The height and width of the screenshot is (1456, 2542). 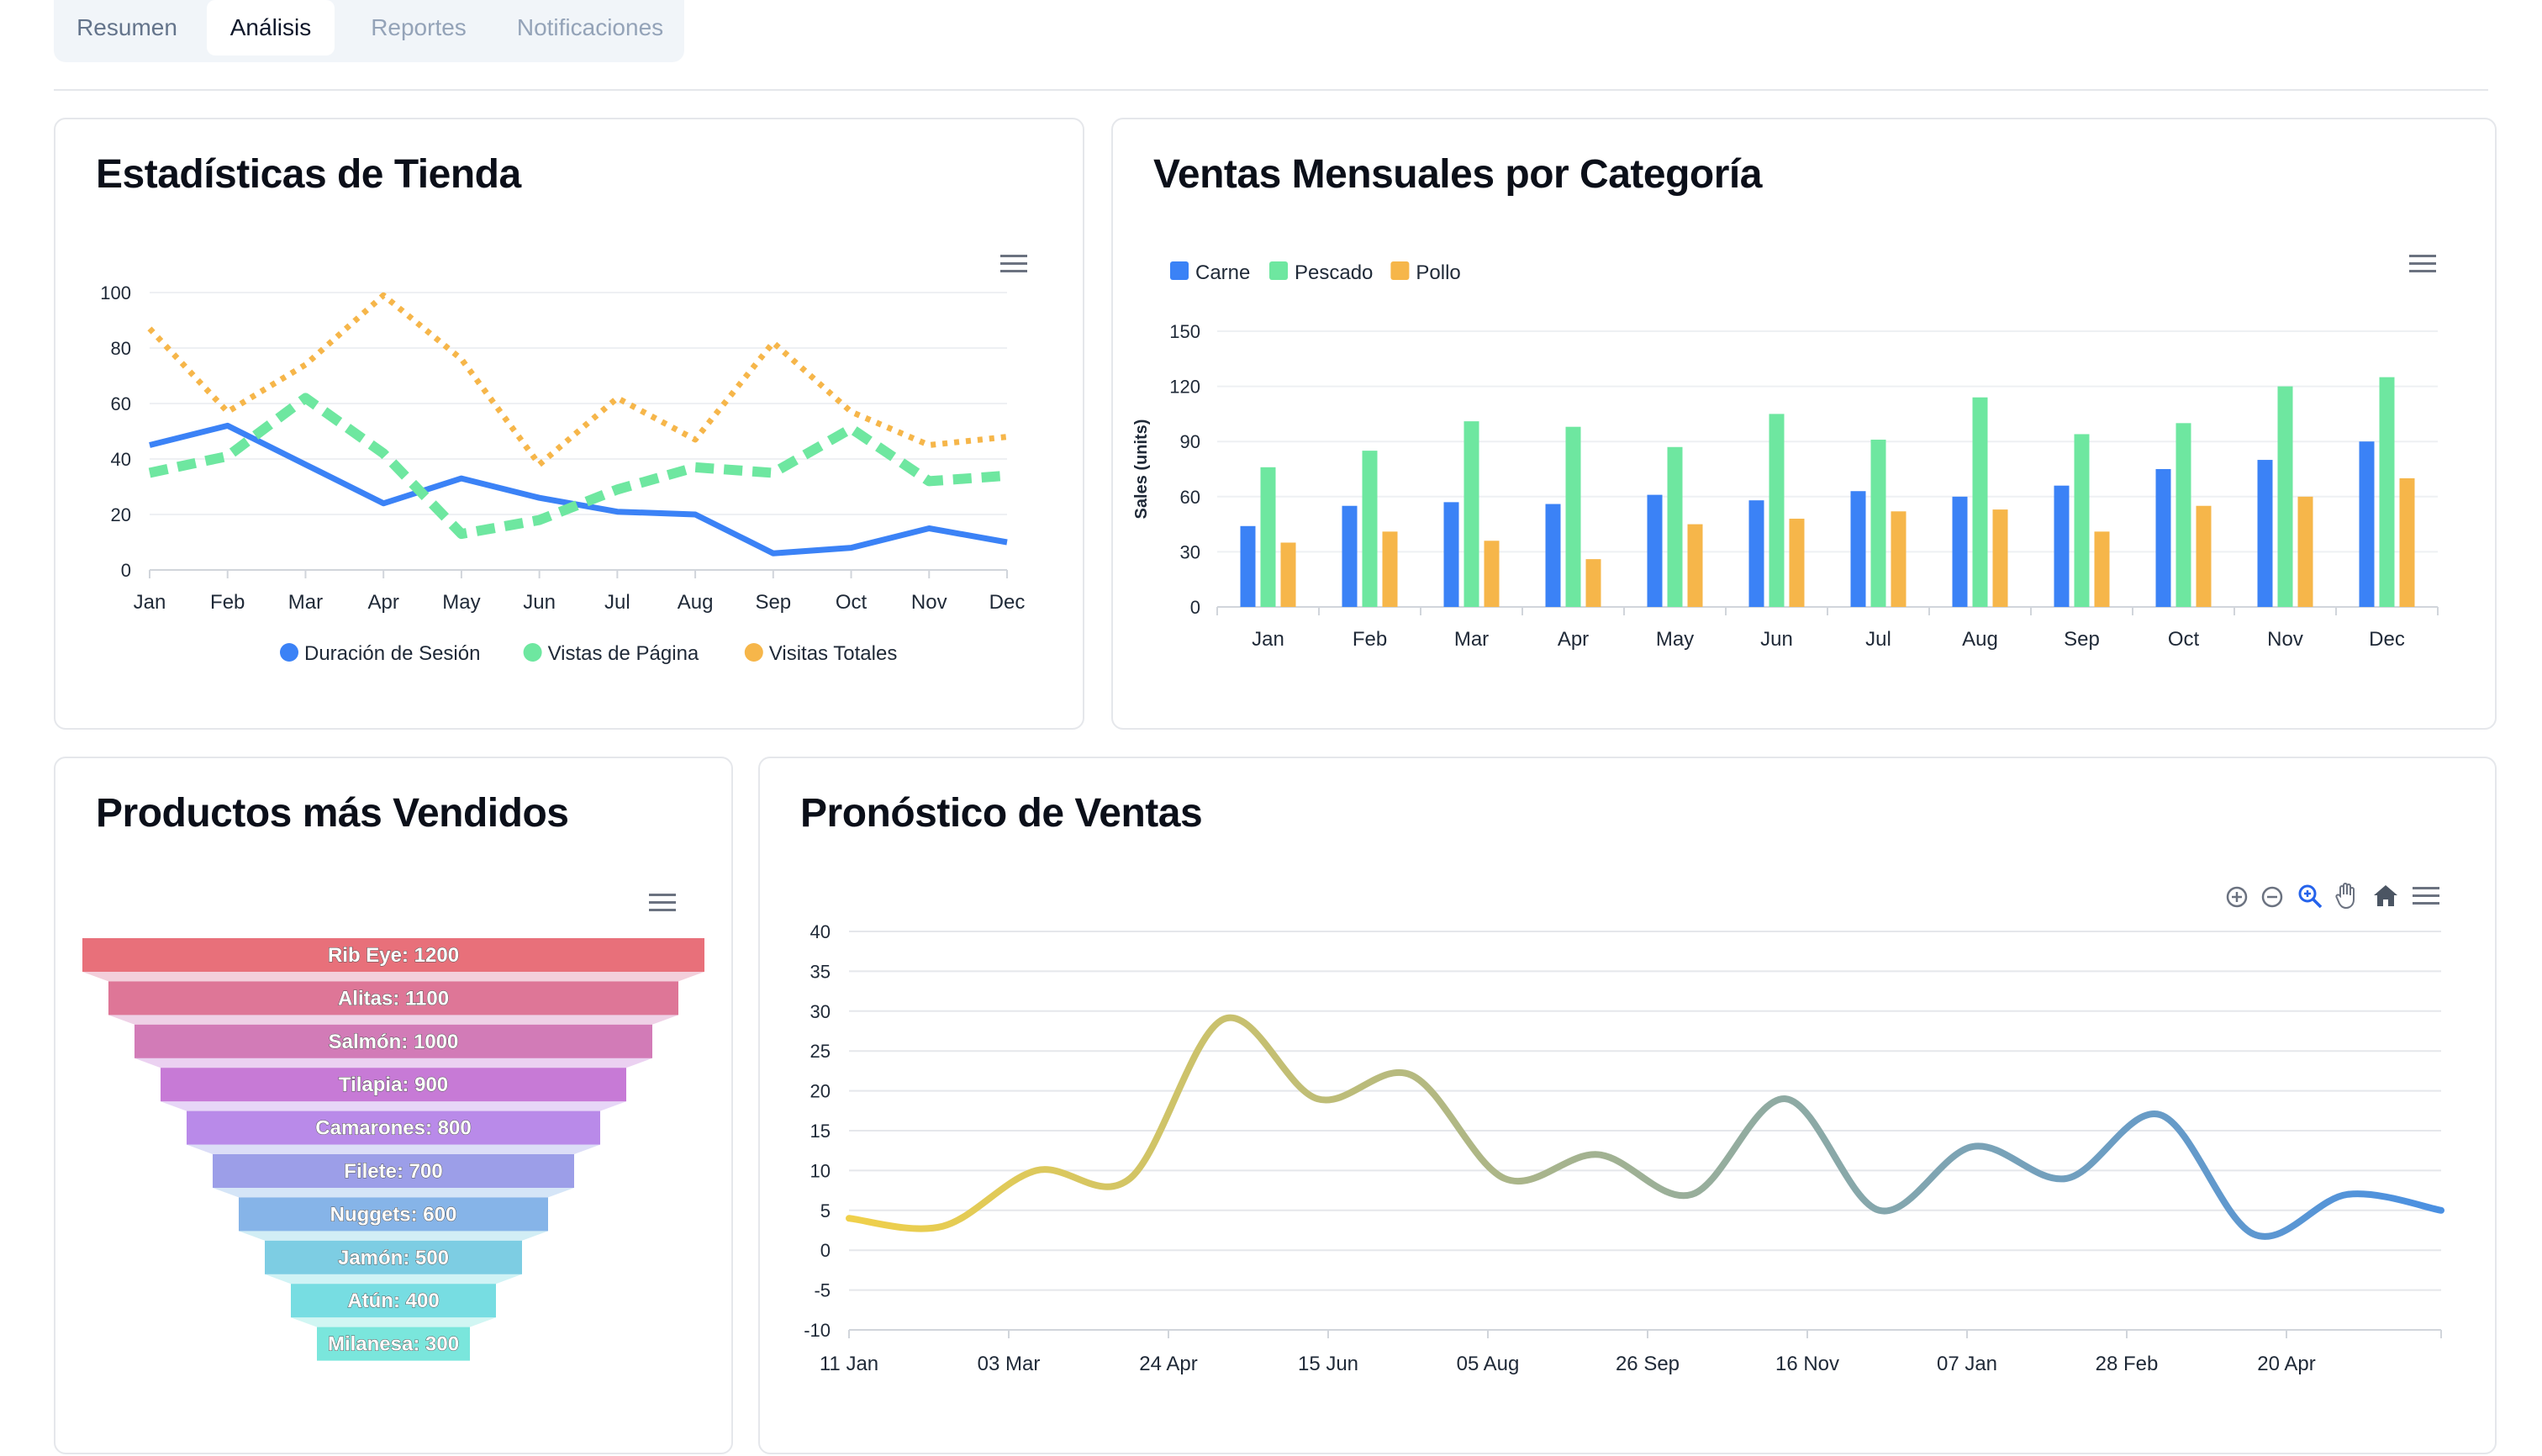 What do you see at coordinates (127, 27) in the screenshot?
I see `tab-resumen: Resumen` at bounding box center [127, 27].